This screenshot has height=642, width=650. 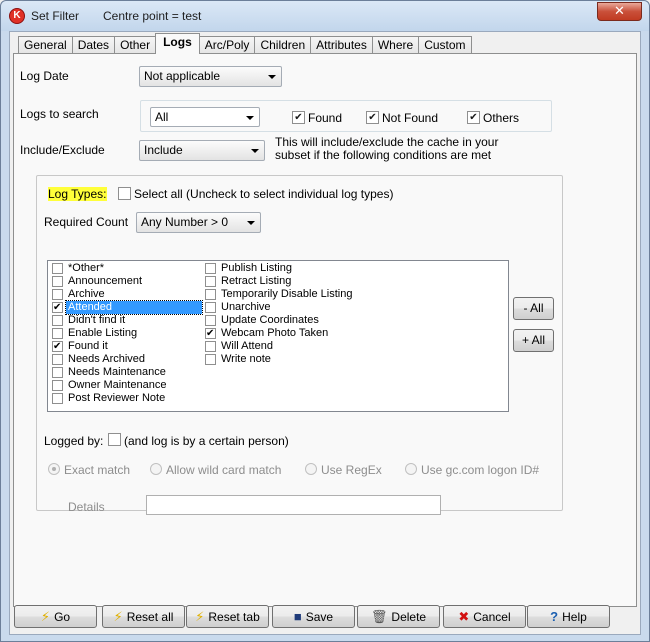 What do you see at coordinates (54, 469) in the screenshot?
I see `exact-match-radio` at bounding box center [54, 469].